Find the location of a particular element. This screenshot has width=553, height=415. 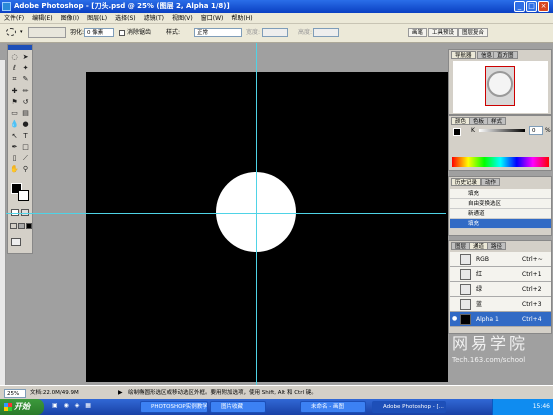

history-brush-tool-icon: ↺ is located at coordinates (25, 102).